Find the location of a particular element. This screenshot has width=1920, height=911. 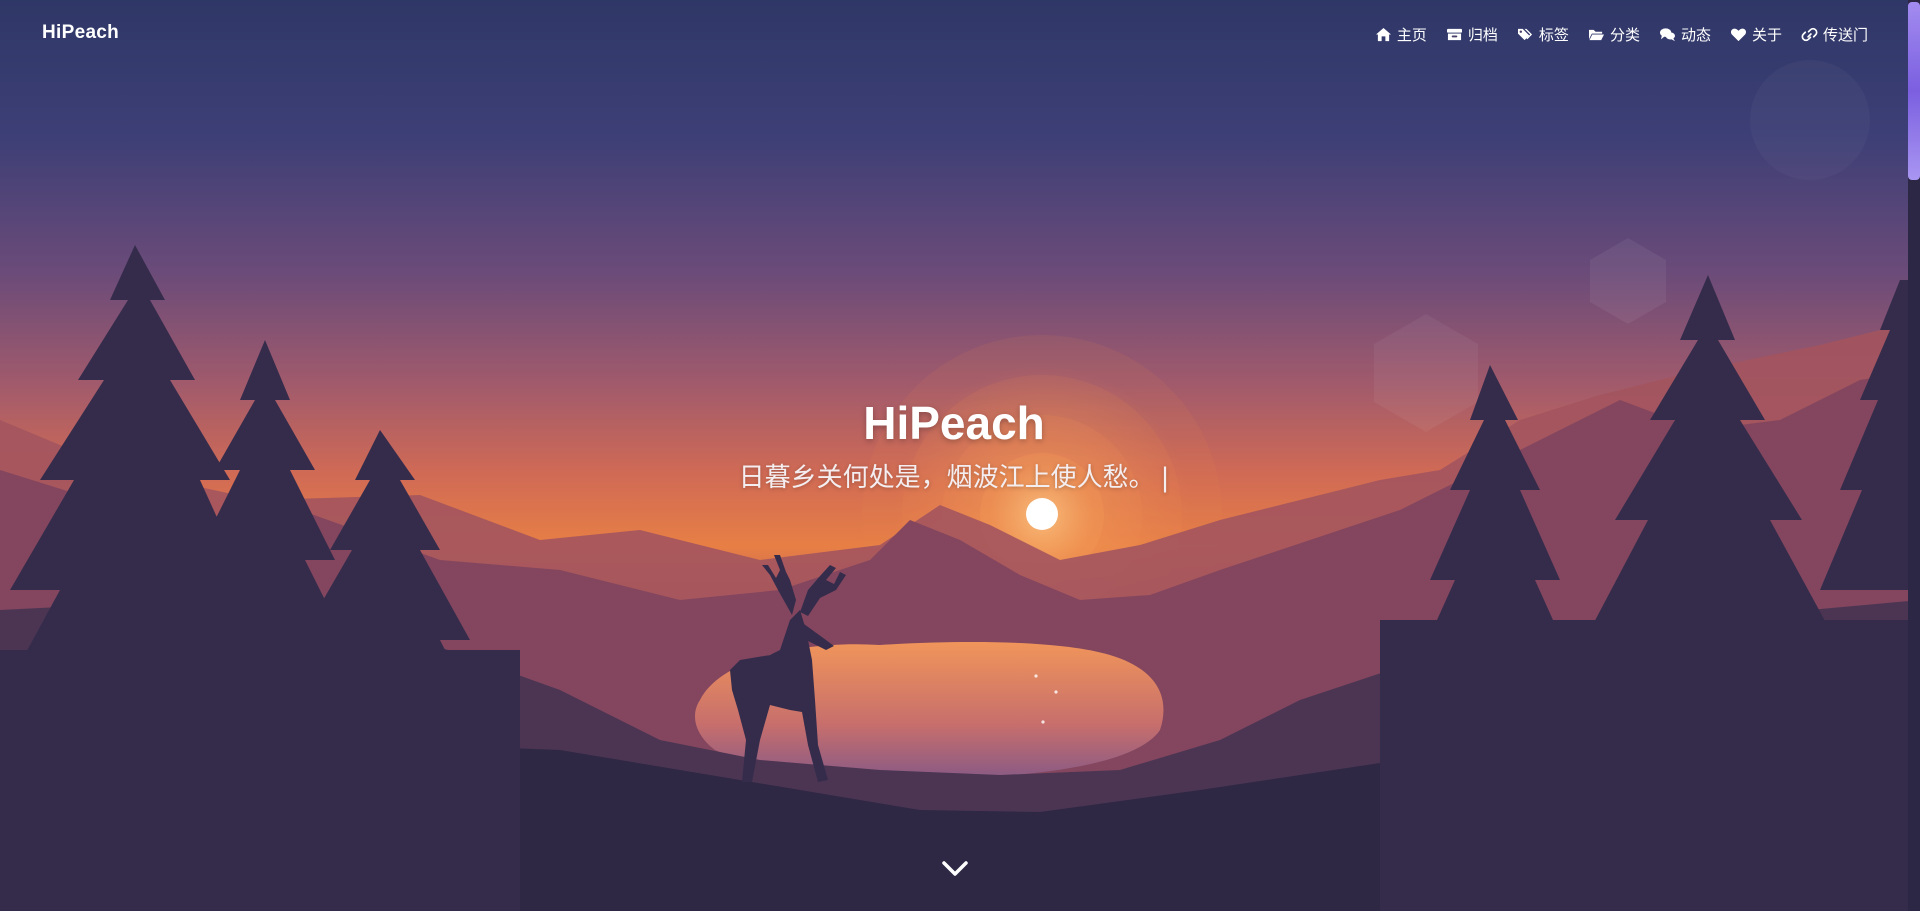

nav-item-home: 主页 is located at coordinates (1401, 34).